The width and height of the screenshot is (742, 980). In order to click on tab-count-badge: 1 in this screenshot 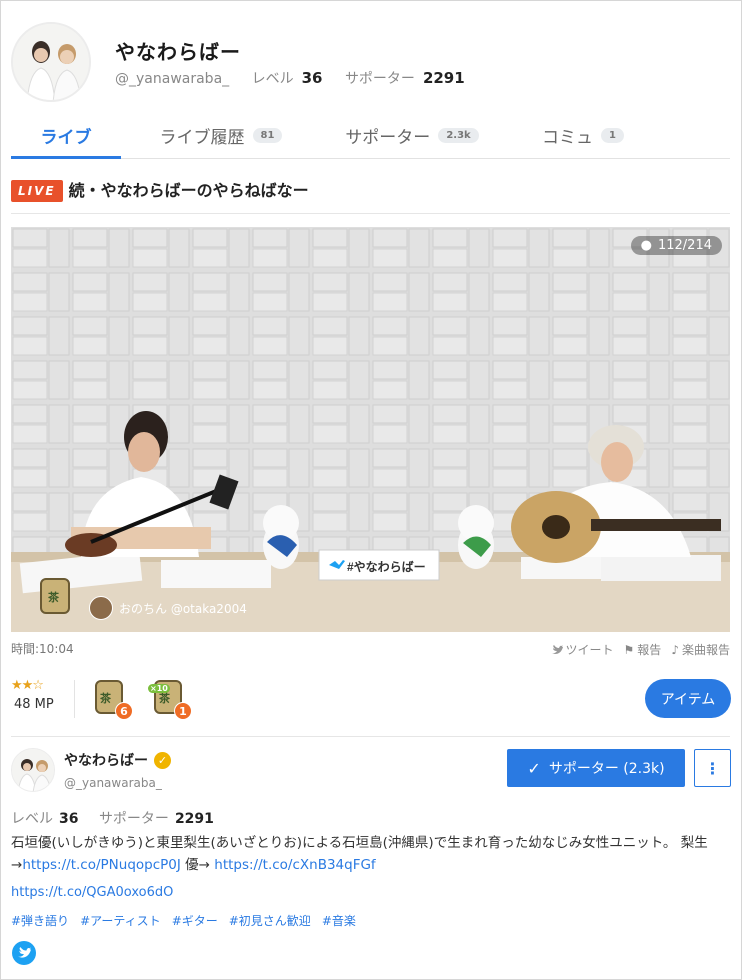, I will do `click(612, 135)`.